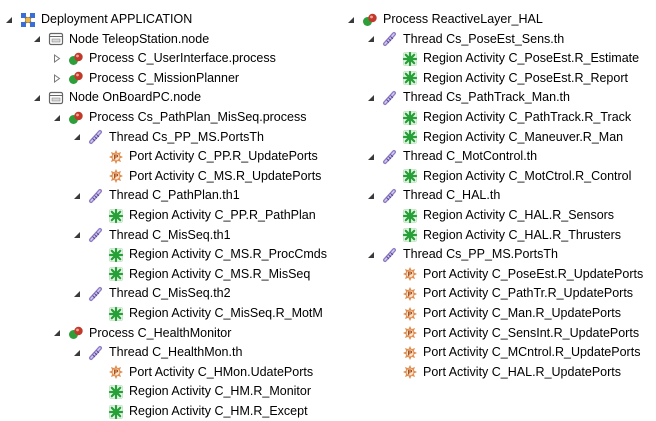  I want to click on tree-item-thread-c-pathplan-th1: Thread C_PathPlan.th1, so click(156, 195).